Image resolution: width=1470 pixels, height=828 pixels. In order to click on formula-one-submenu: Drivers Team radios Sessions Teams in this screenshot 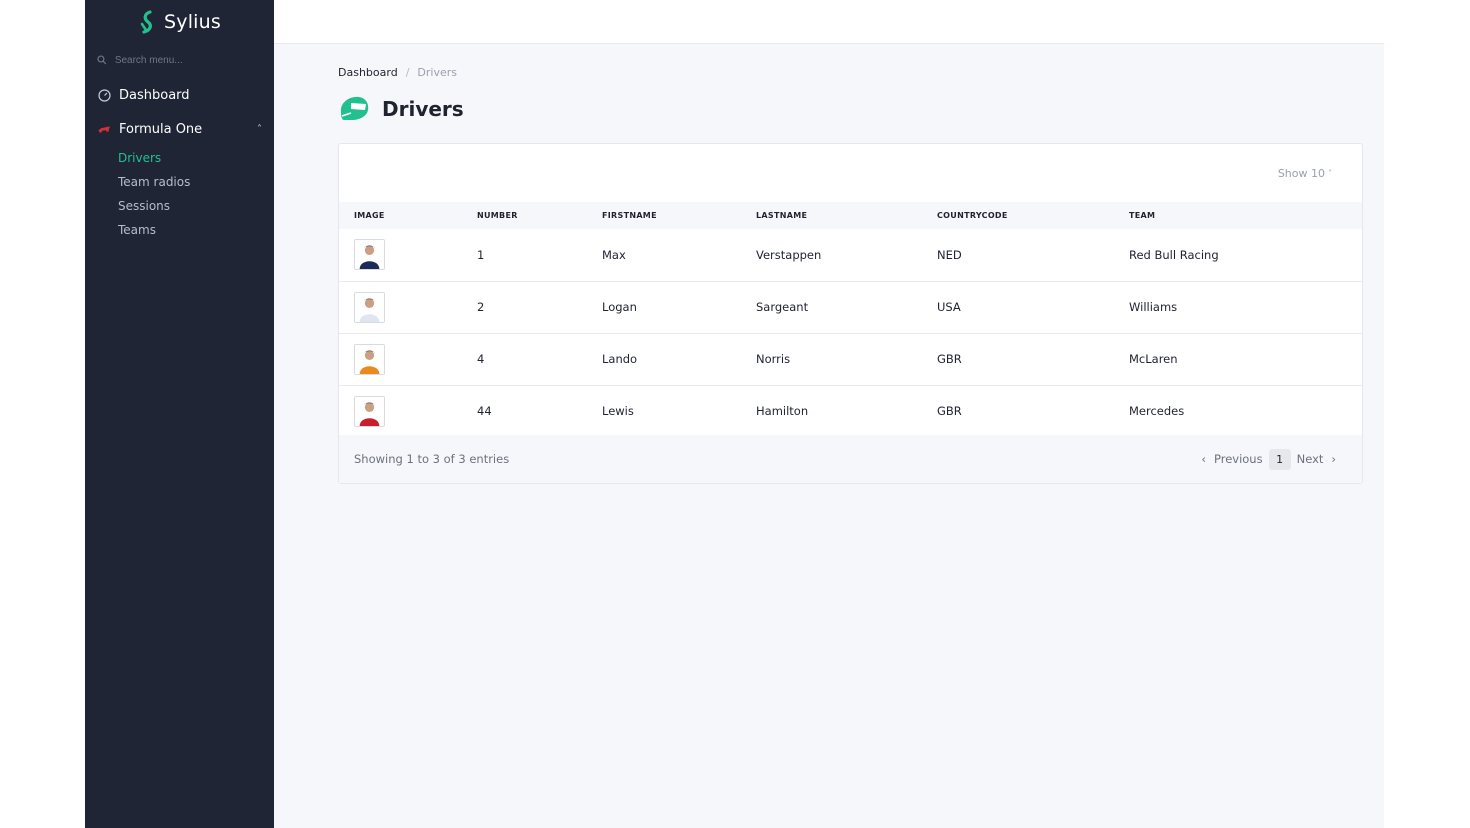, I will do `click(179, 194)`.